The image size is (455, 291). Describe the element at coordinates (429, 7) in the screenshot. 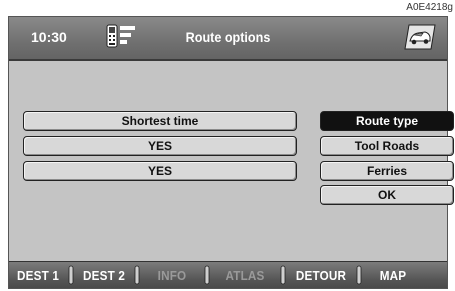

I see `figure-code: A0E4218g` at that location.